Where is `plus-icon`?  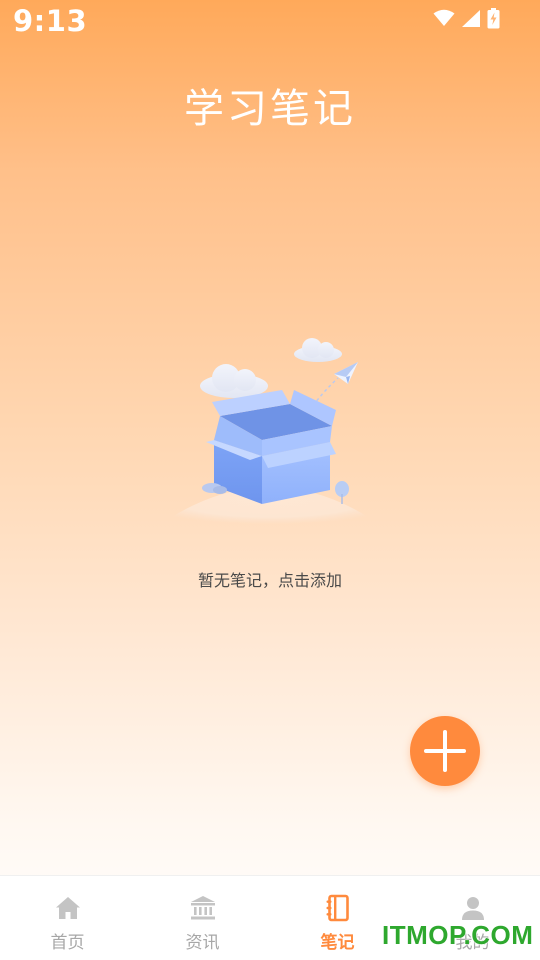 plus-icon is located at coordinates (445, 751).